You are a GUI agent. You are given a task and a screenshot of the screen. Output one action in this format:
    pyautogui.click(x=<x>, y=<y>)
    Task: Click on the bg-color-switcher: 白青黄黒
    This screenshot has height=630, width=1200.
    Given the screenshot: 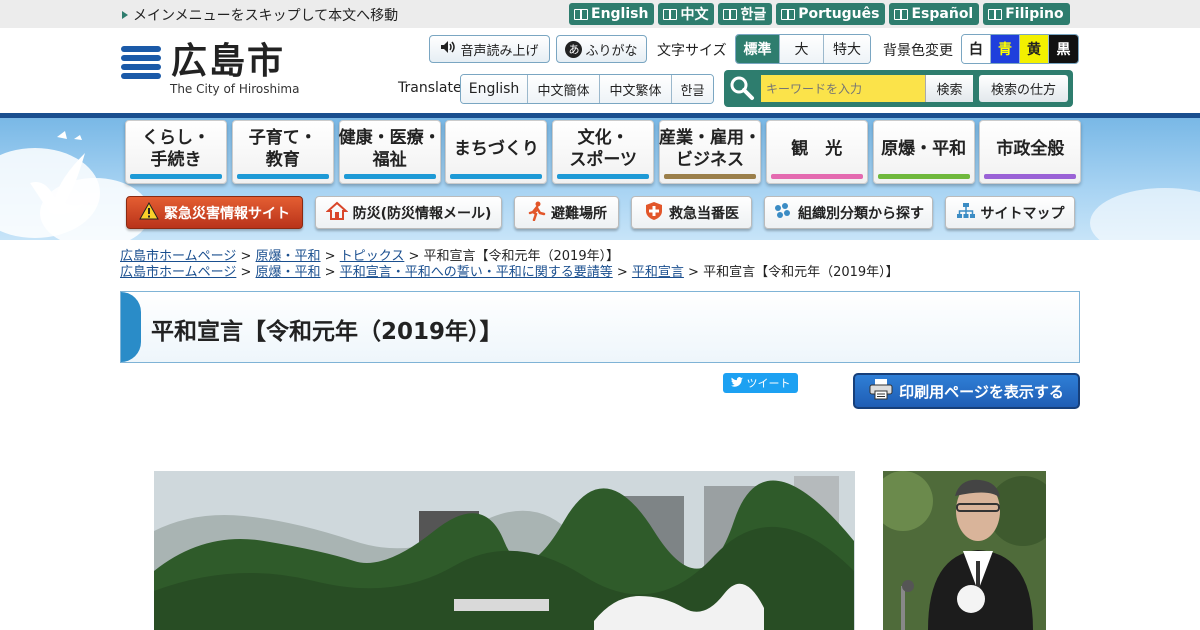 What is the action you would take?
    pyautogui.click(x=1020, y=49)
    